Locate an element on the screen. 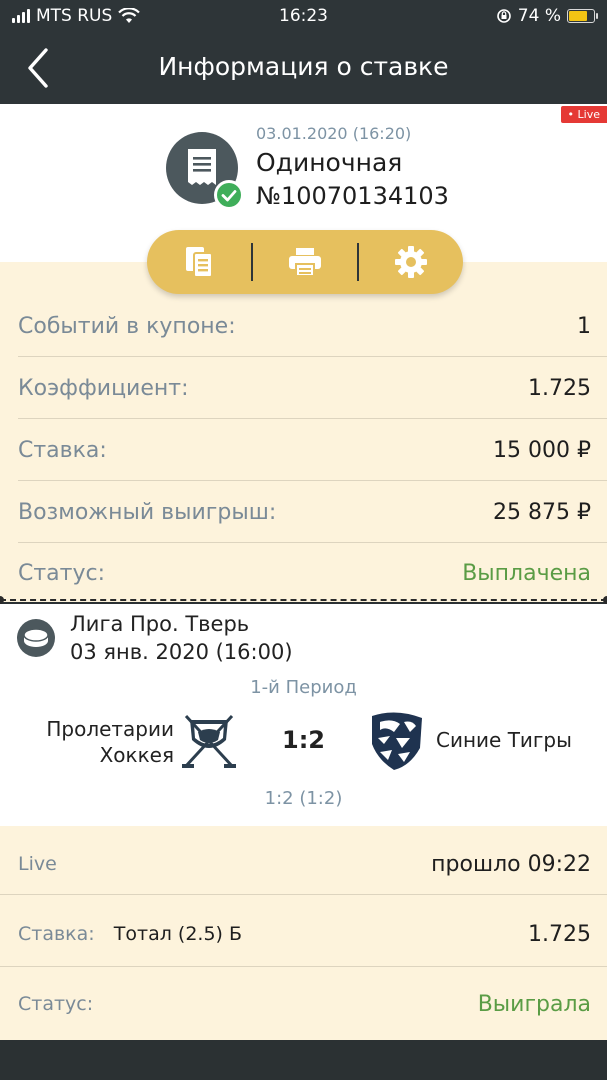 This screenshot has height=1080, width=607. bet-odds: 1.725 is located at coordinates (559, 934).